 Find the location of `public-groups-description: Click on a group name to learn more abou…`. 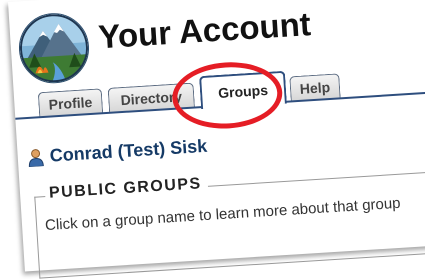

public-groups-description: Click on a group name to learn more abou… is located at coordinates (222, 214).